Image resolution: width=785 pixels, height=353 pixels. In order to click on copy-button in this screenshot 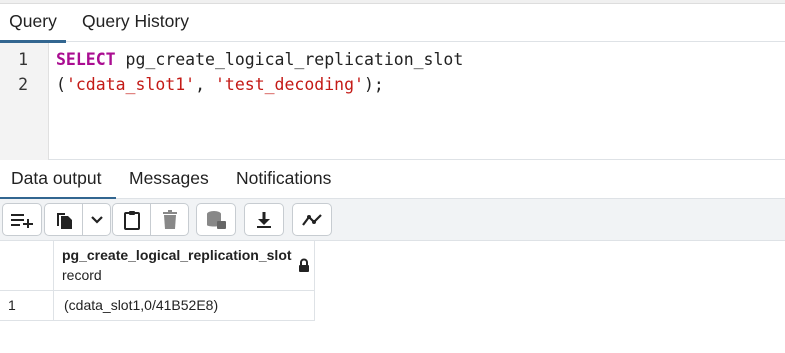, I will do `click(64, 219)`.